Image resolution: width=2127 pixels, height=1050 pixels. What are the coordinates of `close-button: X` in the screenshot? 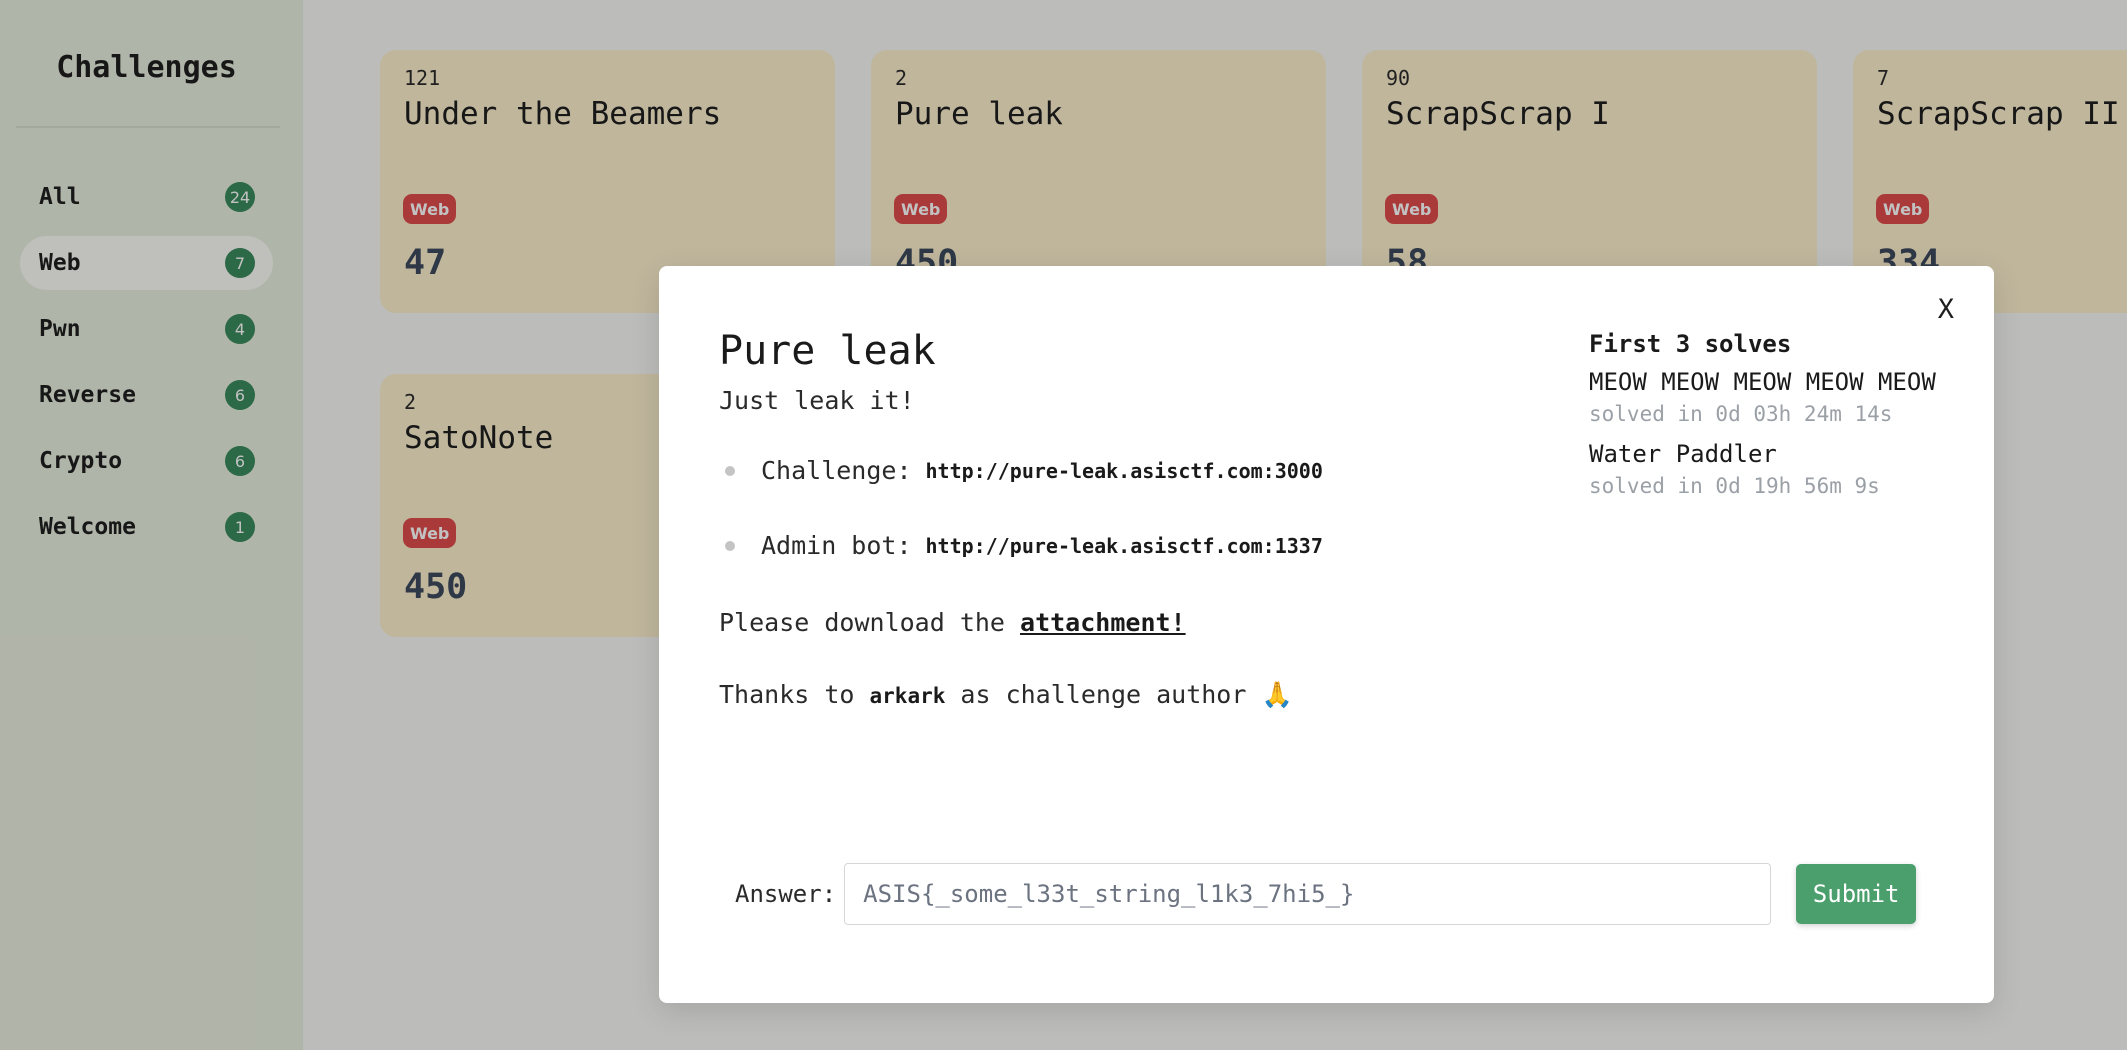 It's located at (1946, 309).